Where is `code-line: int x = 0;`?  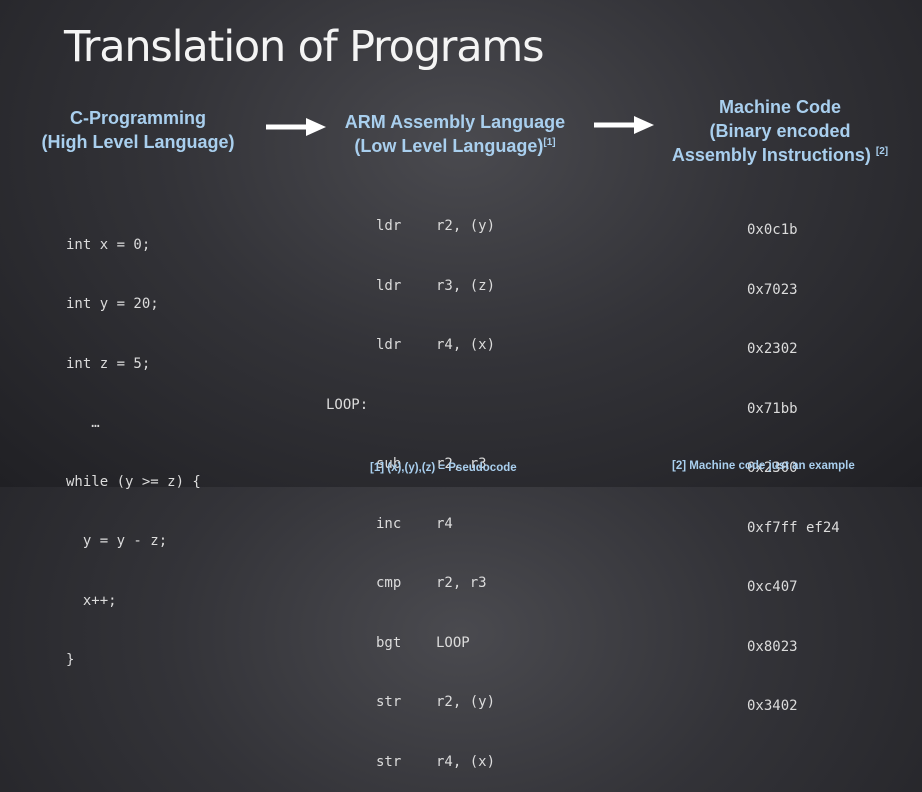
code-line: int x = 0; is located at coordinates (108, 245).